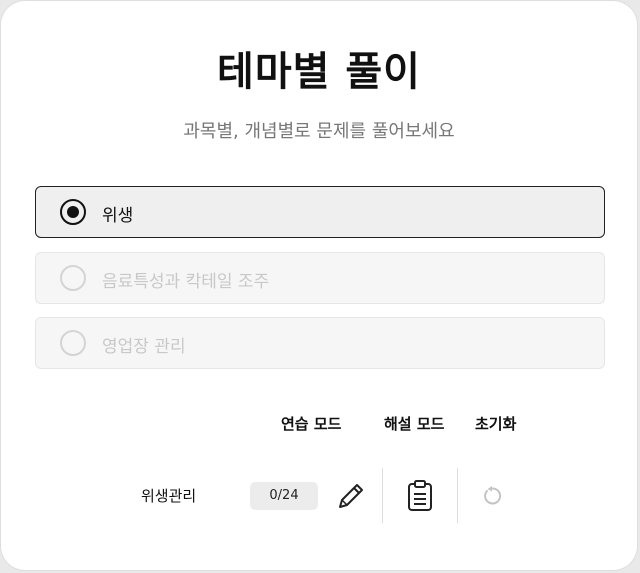 The height and width of the screenshot is (573, 640). Describe the element at coordinates (319, 131) in the screenshot. I see `page-subtitle: 과목별, 개념별로 문제를 풀어보세요` at that location.